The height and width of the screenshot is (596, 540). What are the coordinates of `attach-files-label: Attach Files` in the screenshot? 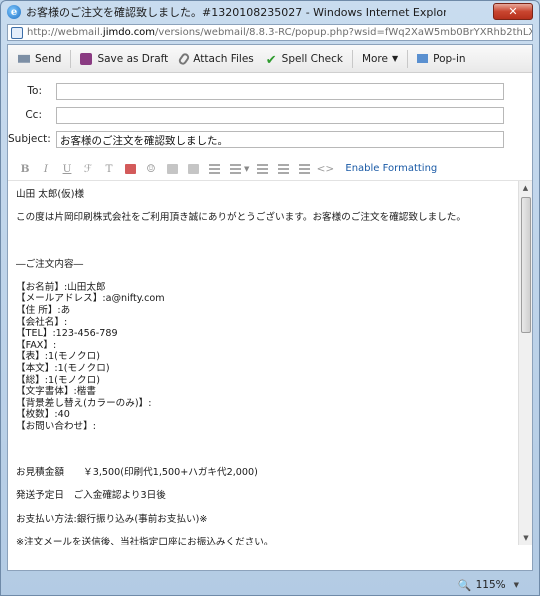 It's located at (223, 58).